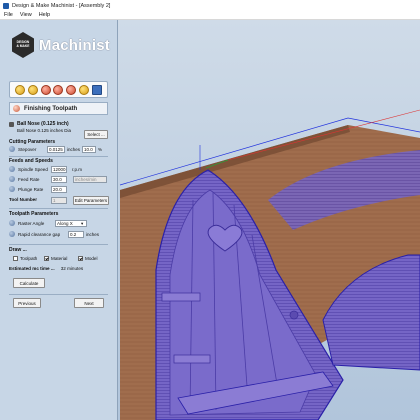 This screenshot has height=420, width=420. What do you see at coordinates (77, 169) in the screenshot?
I see `spindle-unit: r.p.m` at bounding box center [77, 169].